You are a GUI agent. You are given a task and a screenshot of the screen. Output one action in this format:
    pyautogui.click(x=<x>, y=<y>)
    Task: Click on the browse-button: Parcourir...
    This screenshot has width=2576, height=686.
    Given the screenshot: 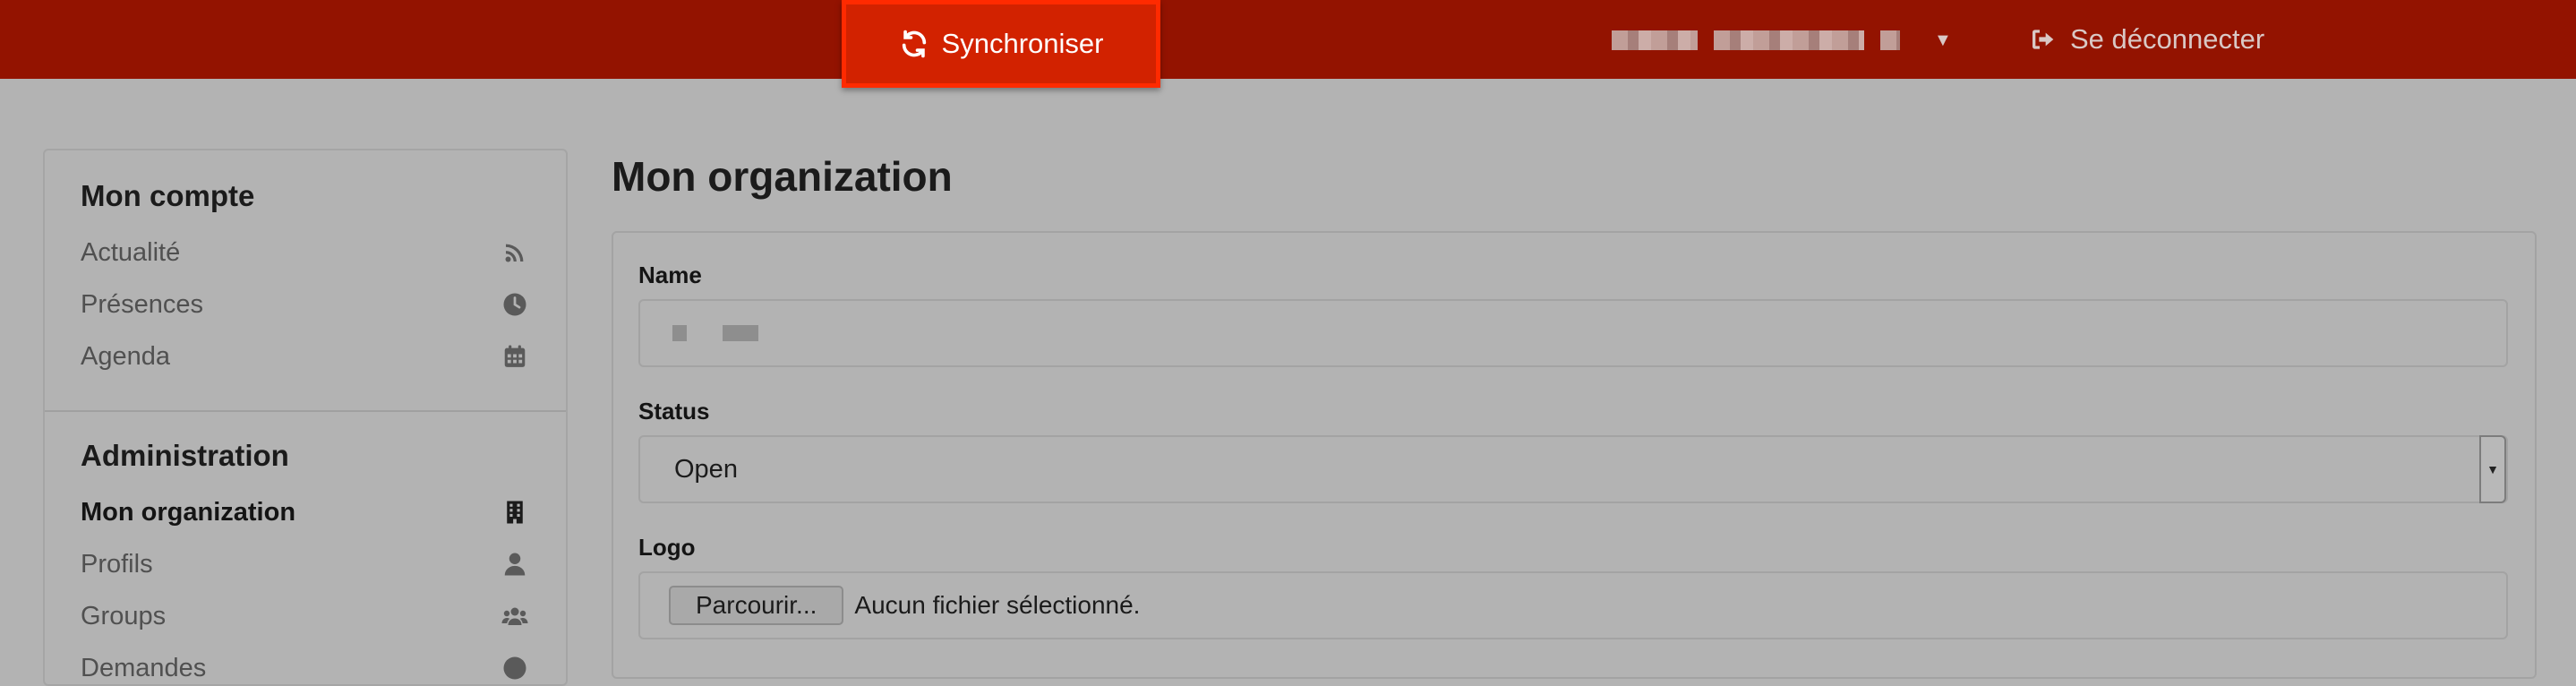 What is the action you would take?
    pyautogui.click(x=756, y=605)
    